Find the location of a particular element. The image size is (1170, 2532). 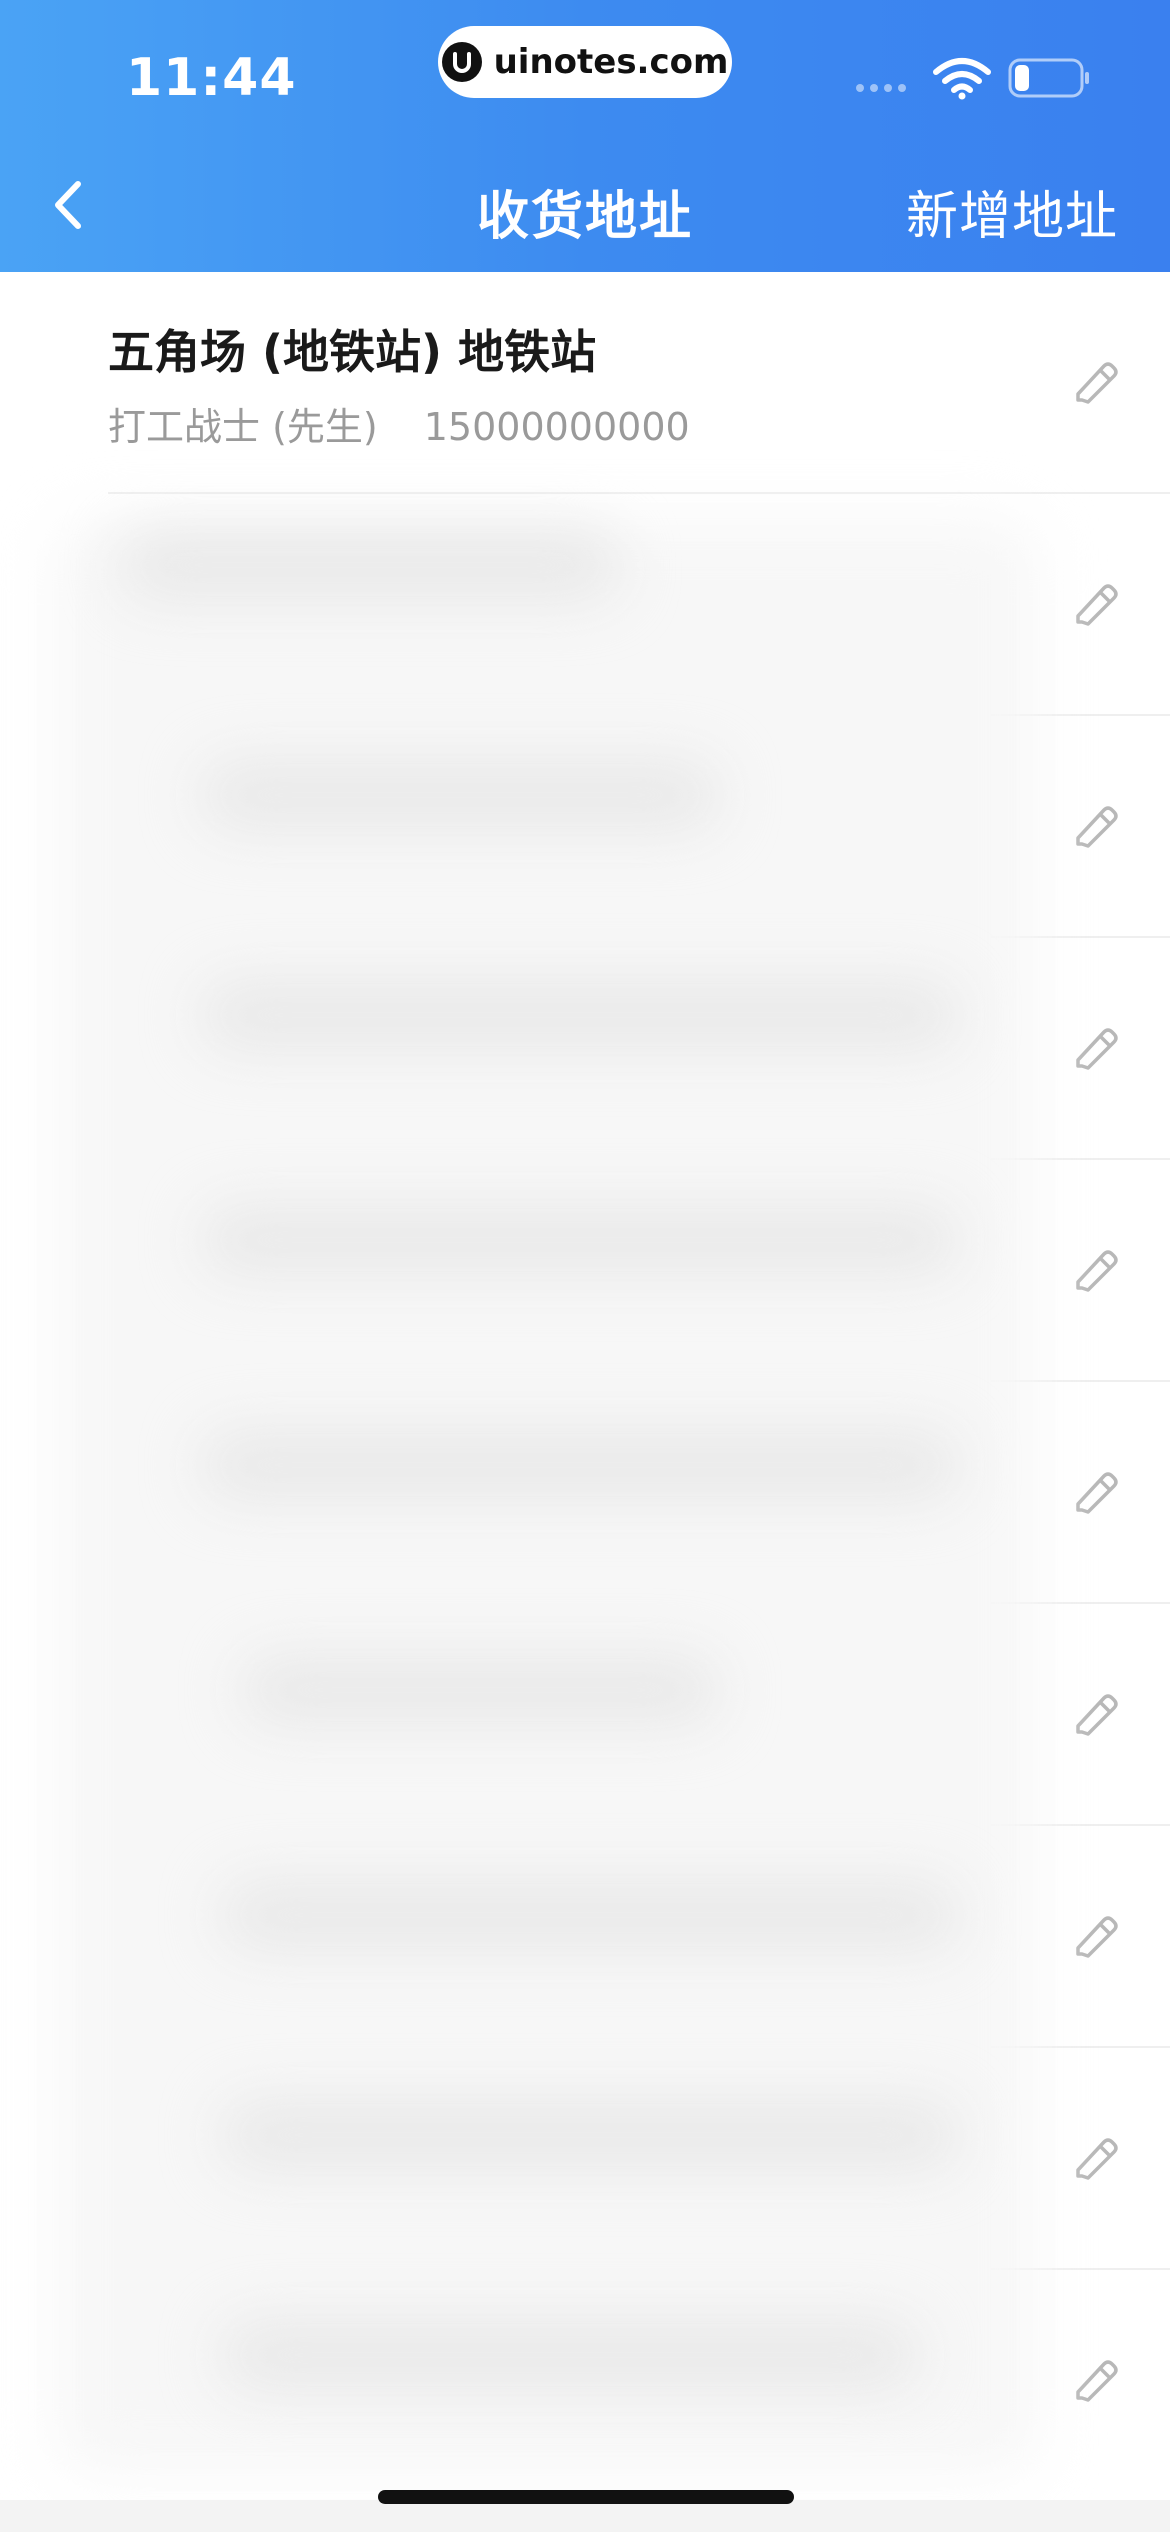

cellular-signal-icon is located at coordinates (881, 88).